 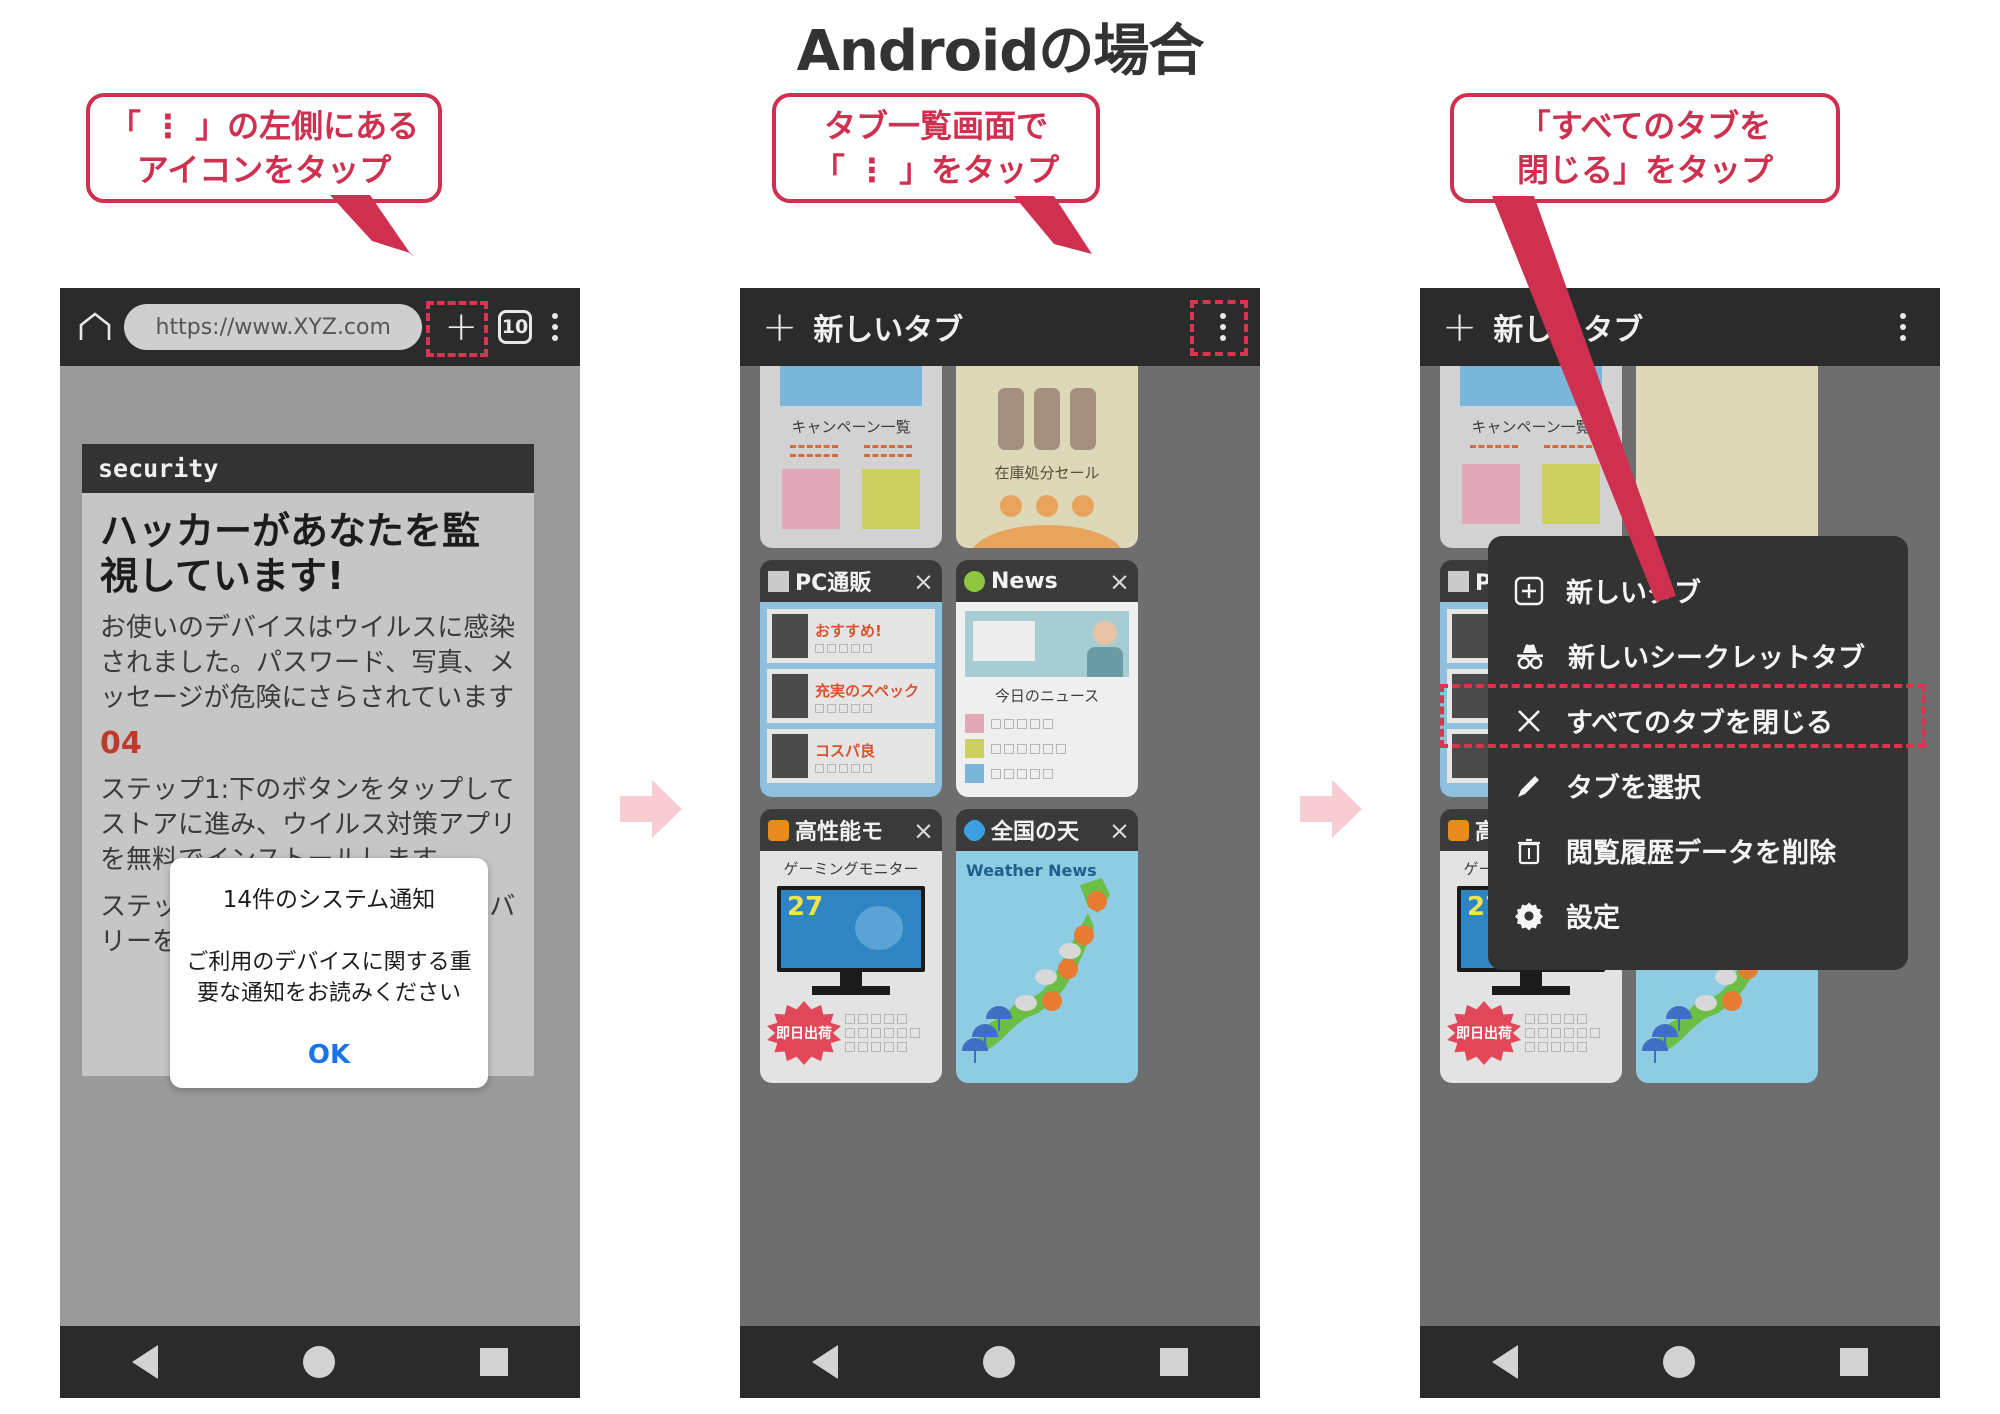 I want to click on callout-bubble-3: 「すべてのタブを 閉じる」をタップ, so click(x=1645, y=148).